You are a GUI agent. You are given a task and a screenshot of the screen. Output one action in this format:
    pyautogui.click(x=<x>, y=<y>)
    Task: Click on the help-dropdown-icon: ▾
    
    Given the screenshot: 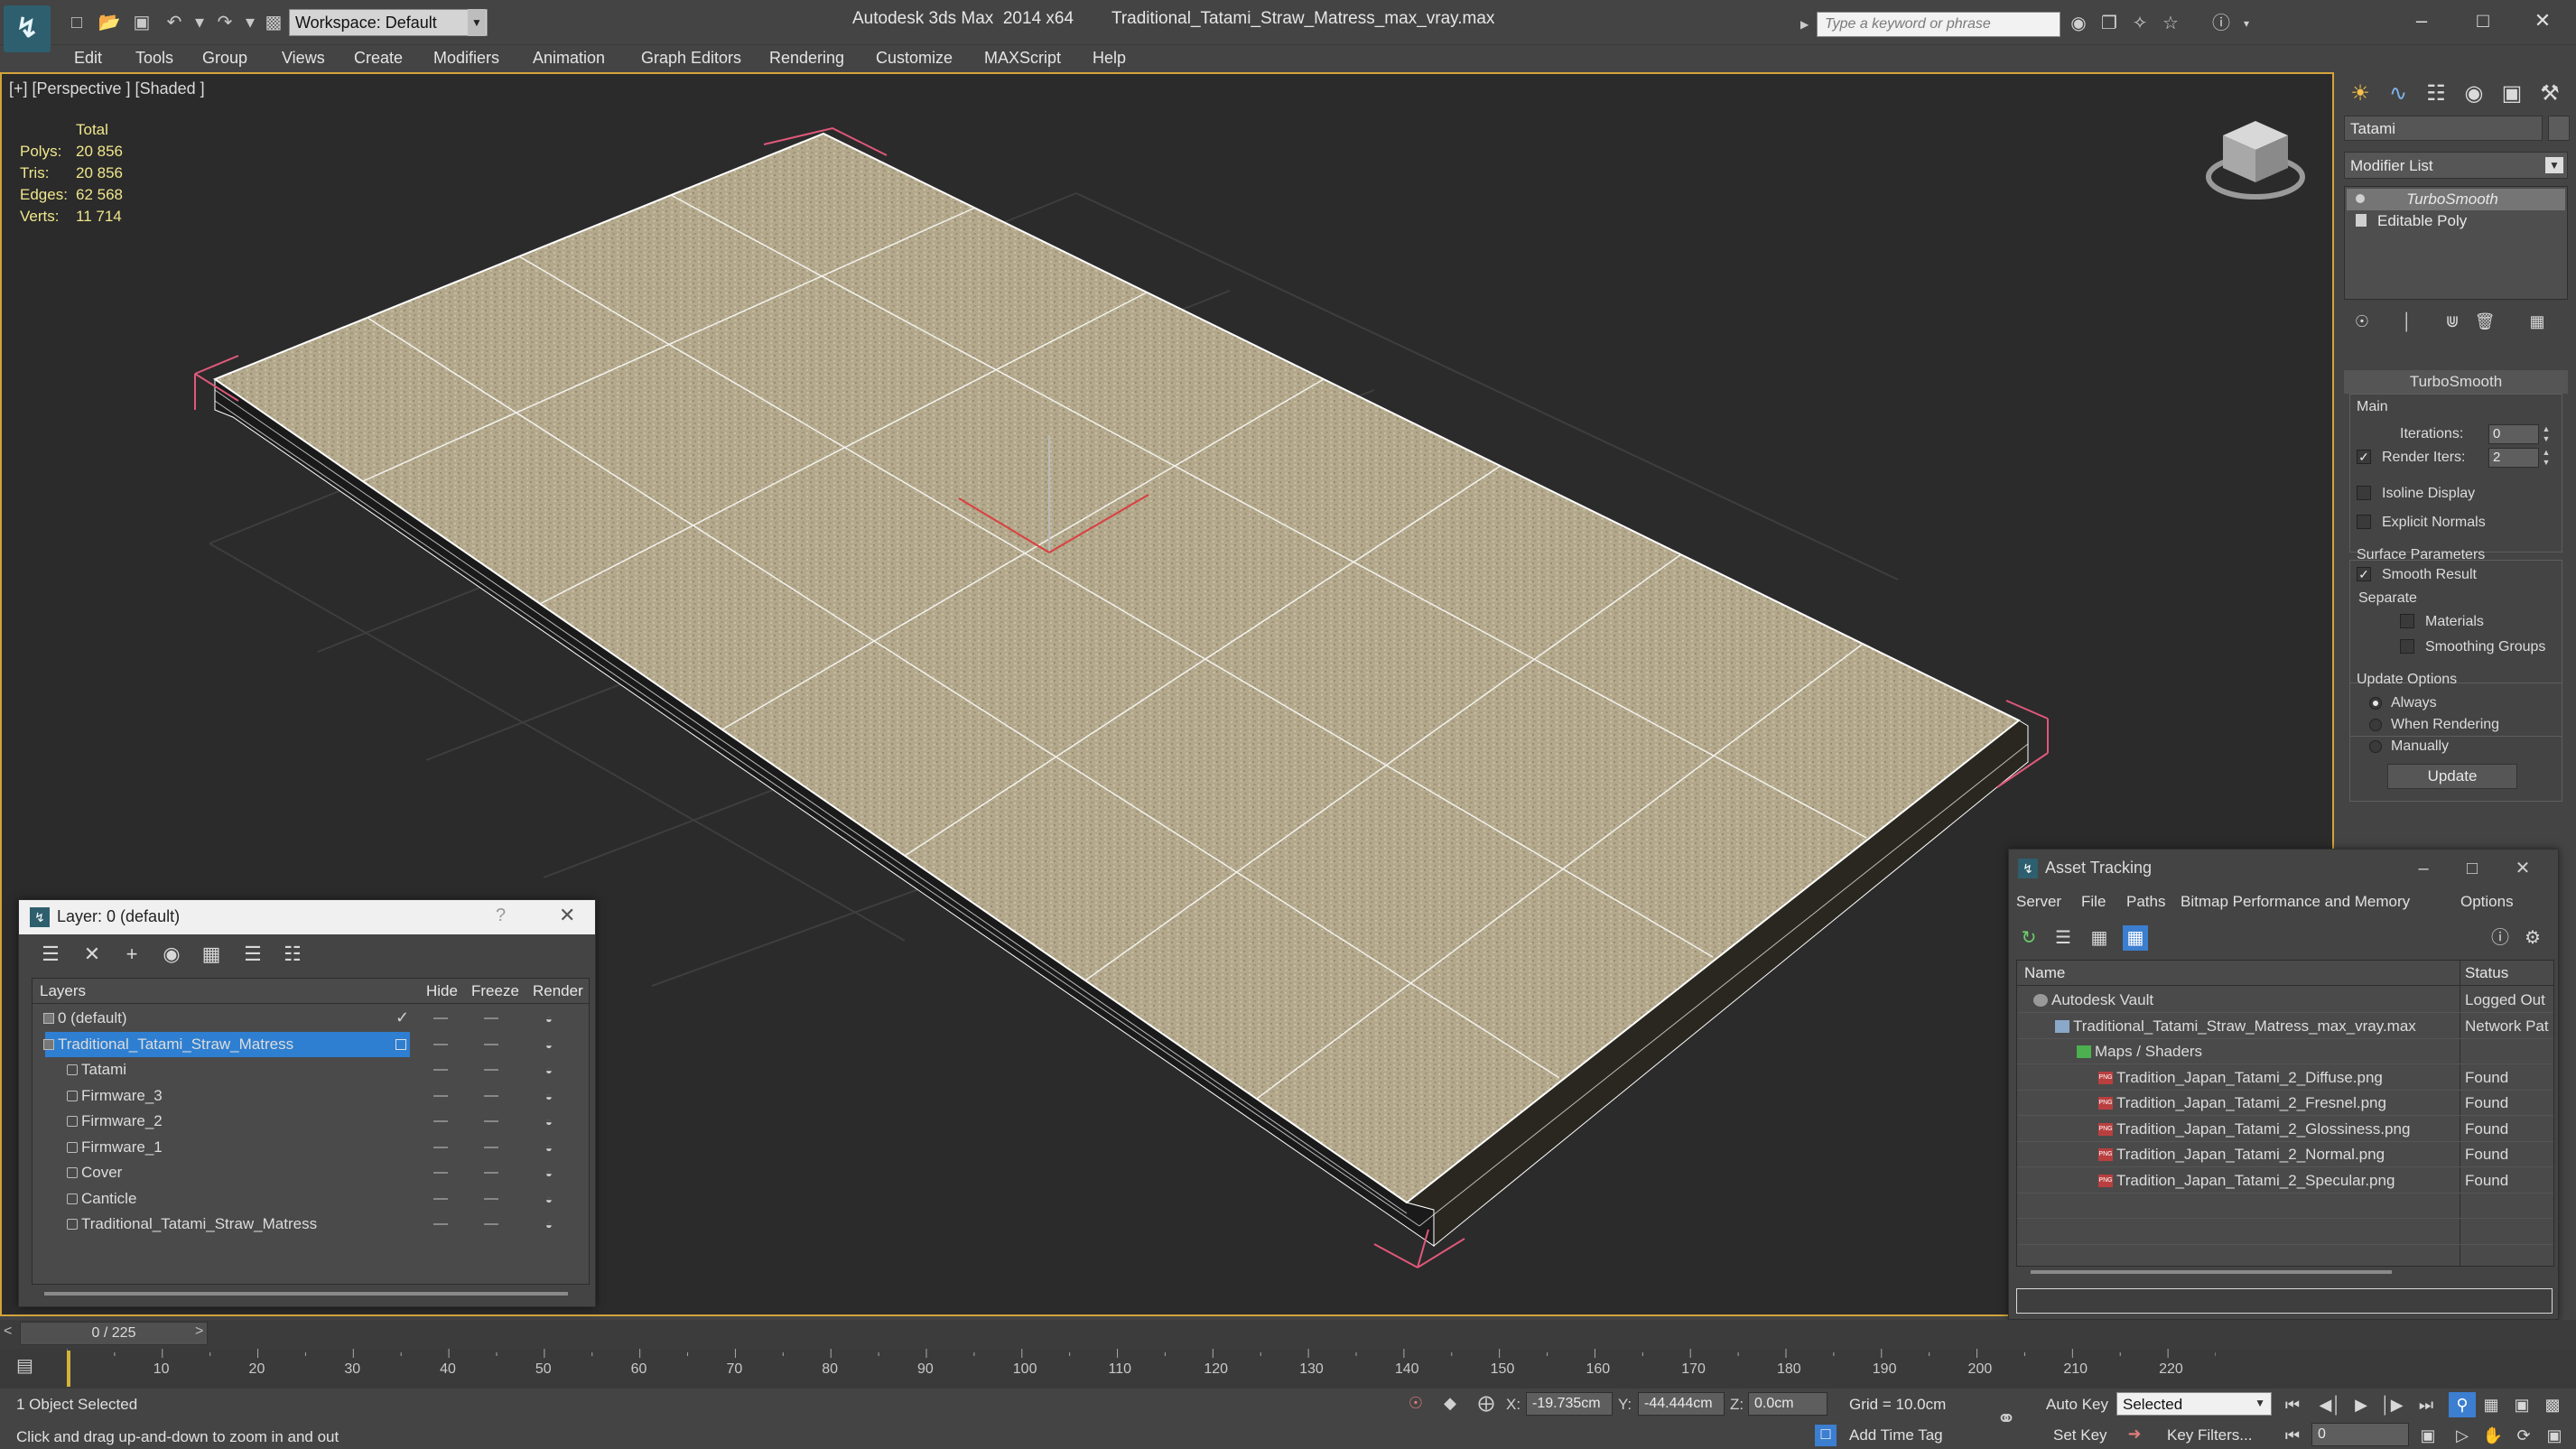 What is the action you would take?
    pyautogui.click(x=2246, y=23)
    